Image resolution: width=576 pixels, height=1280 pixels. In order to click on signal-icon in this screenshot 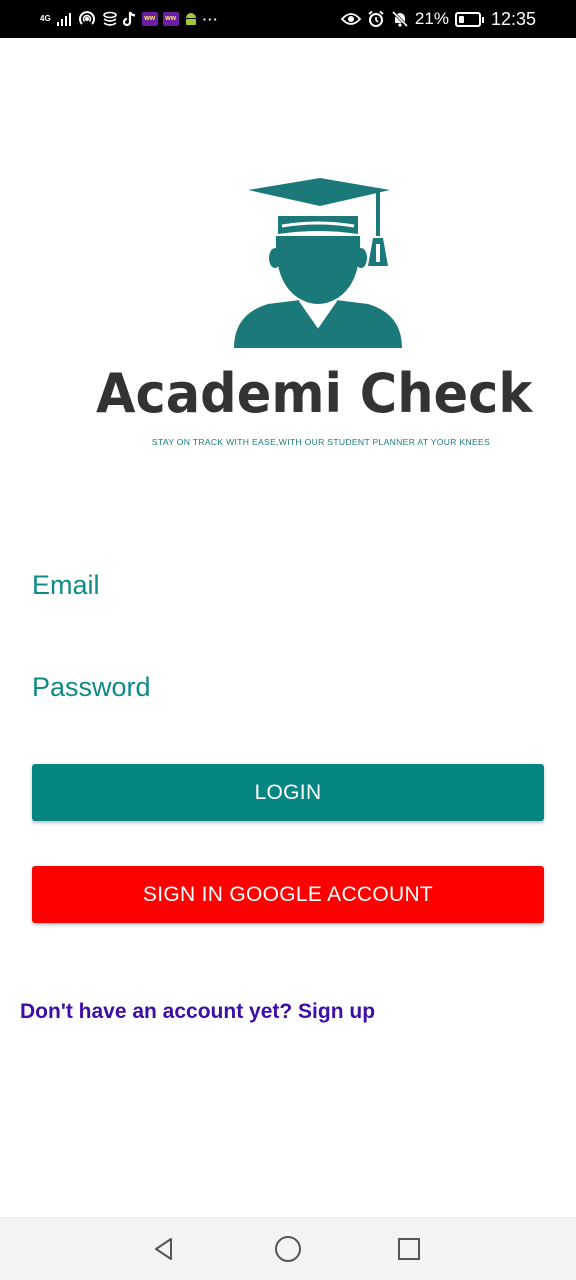, I will do `click(63, 19)`.